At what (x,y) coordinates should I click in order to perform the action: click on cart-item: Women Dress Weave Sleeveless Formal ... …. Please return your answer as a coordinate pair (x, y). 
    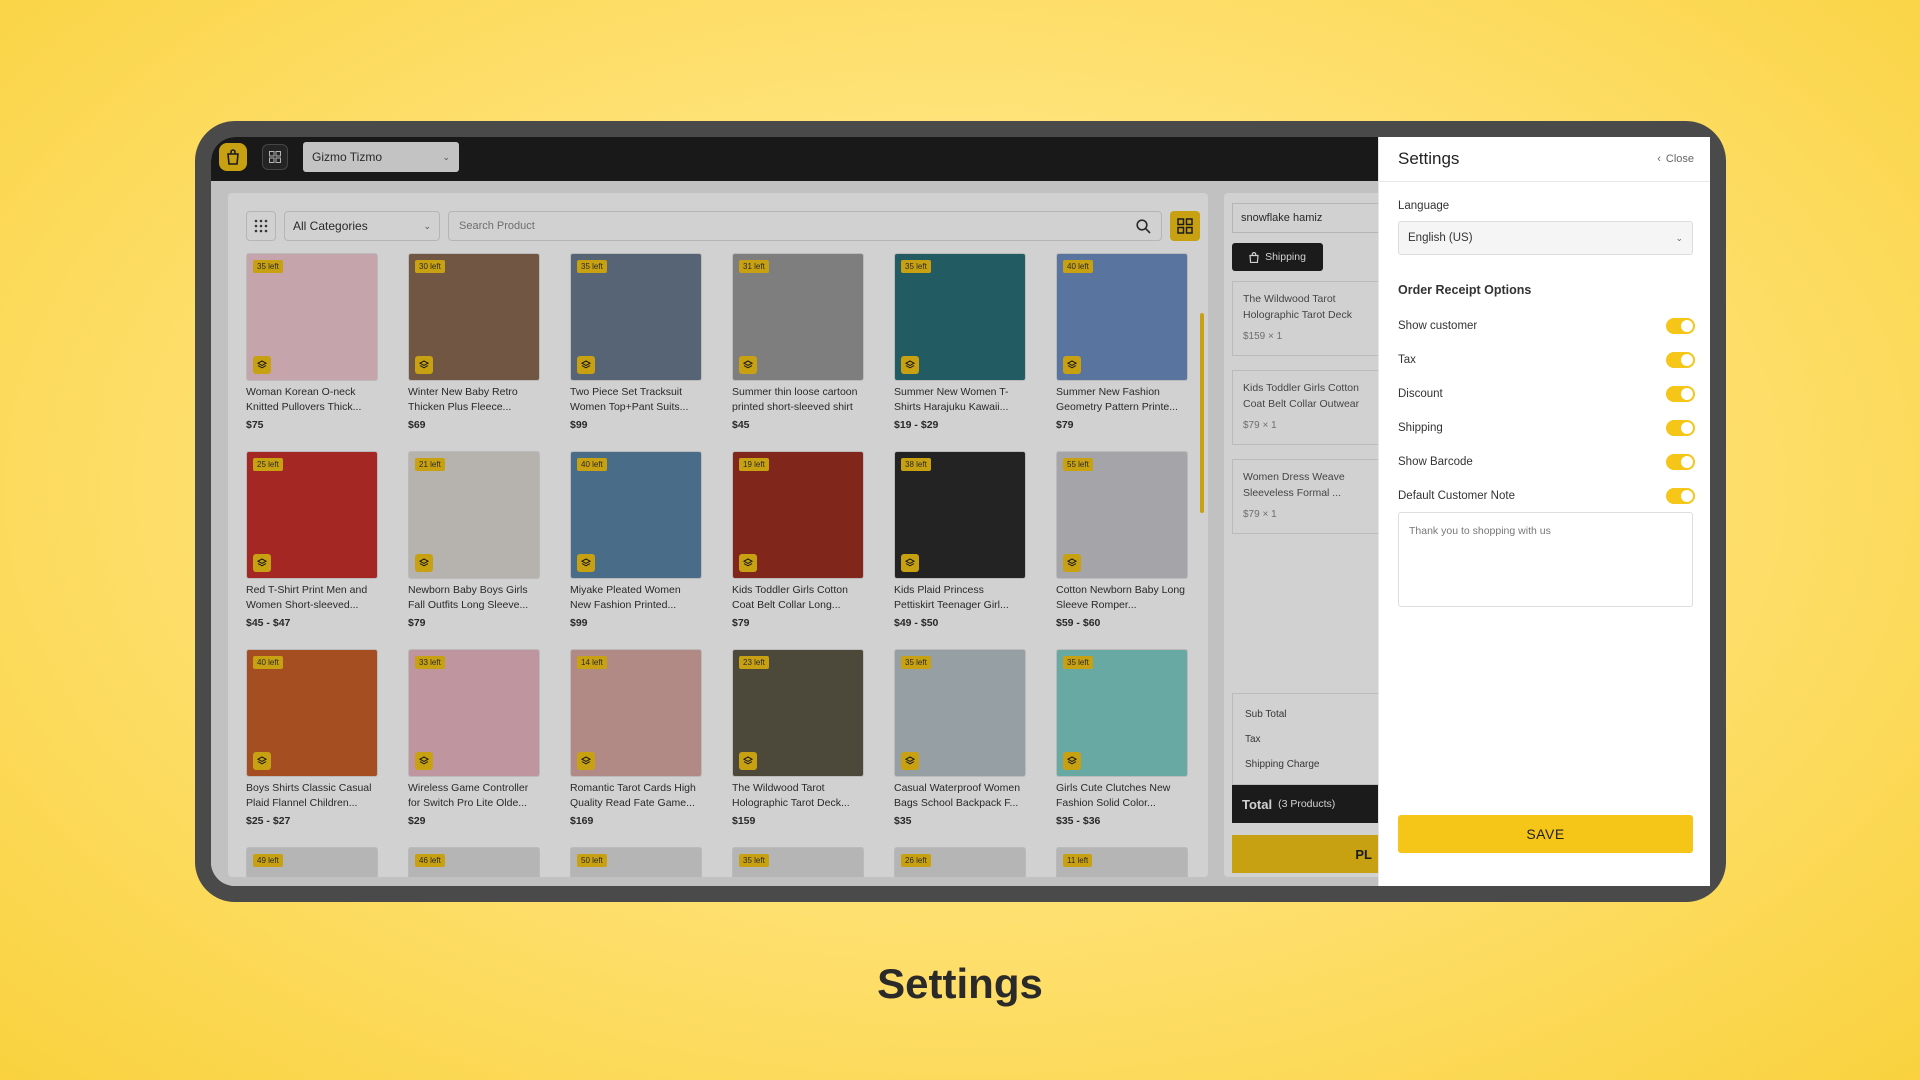
    Looking at the image, I should click on (1305, 496).